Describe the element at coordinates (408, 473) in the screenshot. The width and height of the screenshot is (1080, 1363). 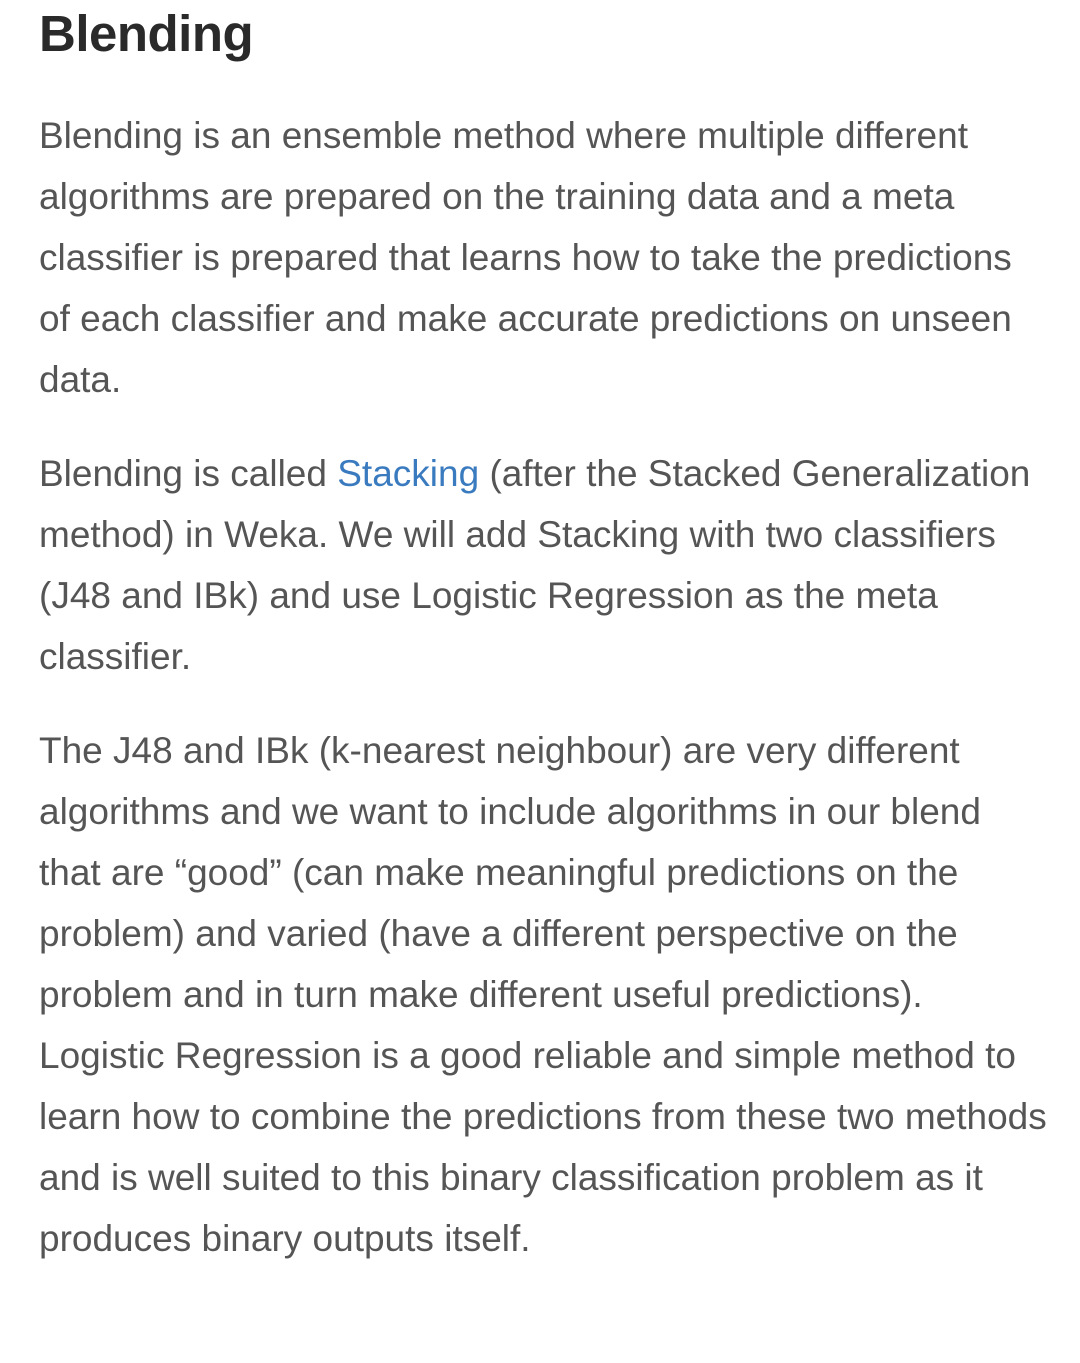
I see `stacking-link: Stacking` at that location.